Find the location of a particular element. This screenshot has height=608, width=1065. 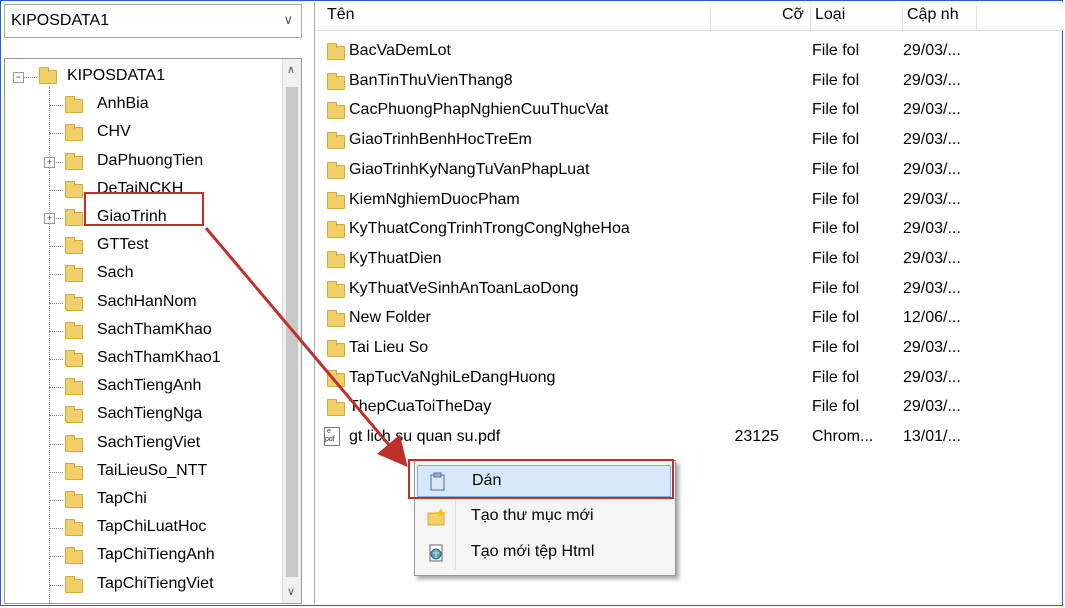

context-menu-item: Tạo mới tệp Html is located at coordinates (544, 553).